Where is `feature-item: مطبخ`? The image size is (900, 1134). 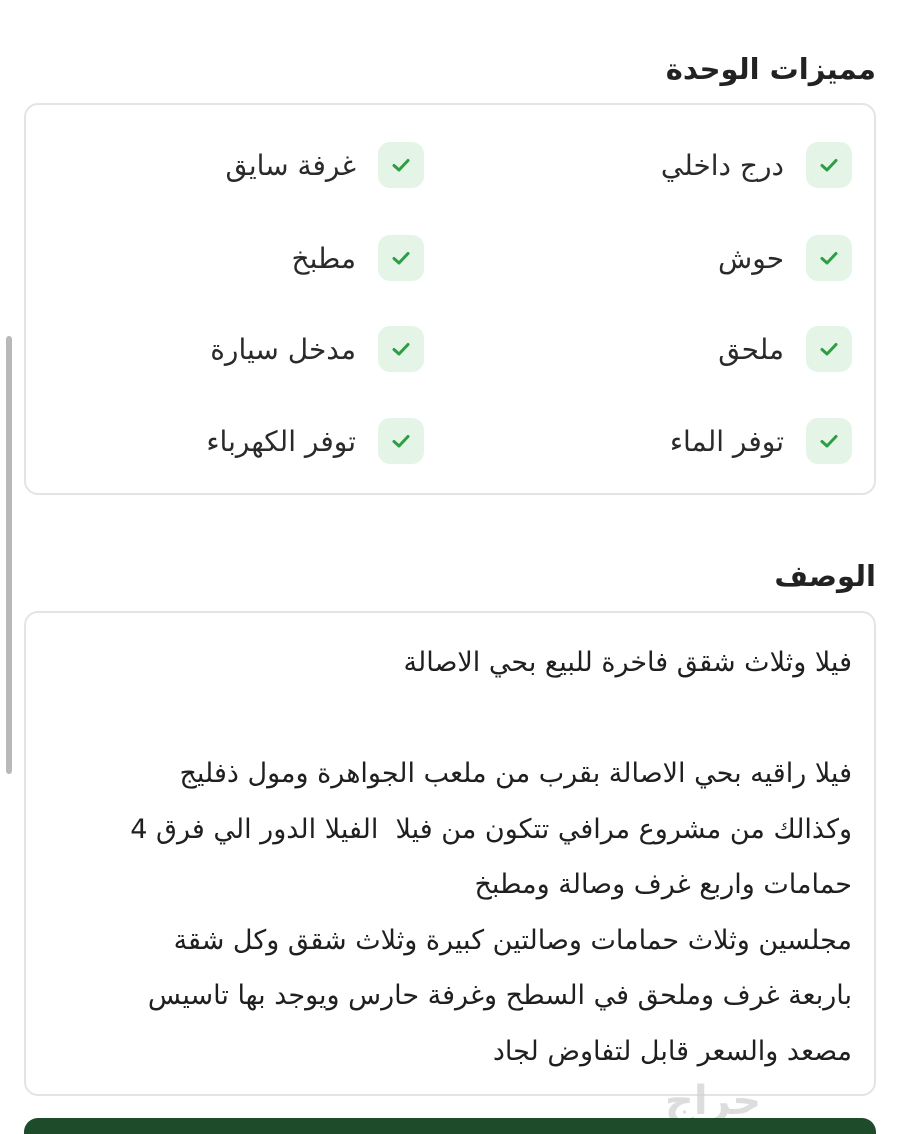 feature-item: مطبخ is located at coordinates (357, 258).